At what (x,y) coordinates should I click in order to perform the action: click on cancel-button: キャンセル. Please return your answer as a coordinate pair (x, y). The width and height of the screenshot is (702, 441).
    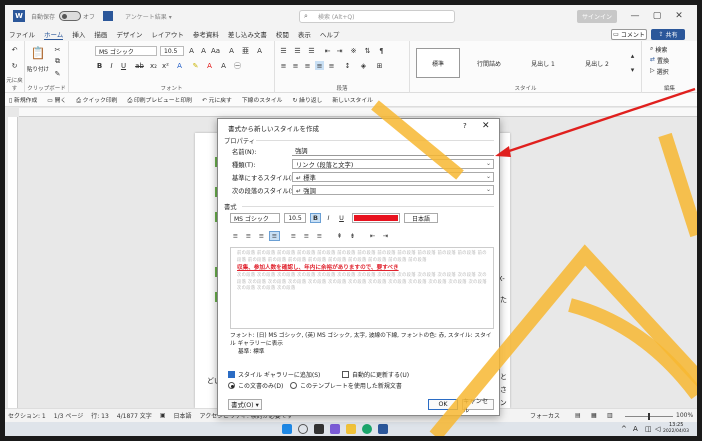
    Looking at the image, I should click on (478, 406).